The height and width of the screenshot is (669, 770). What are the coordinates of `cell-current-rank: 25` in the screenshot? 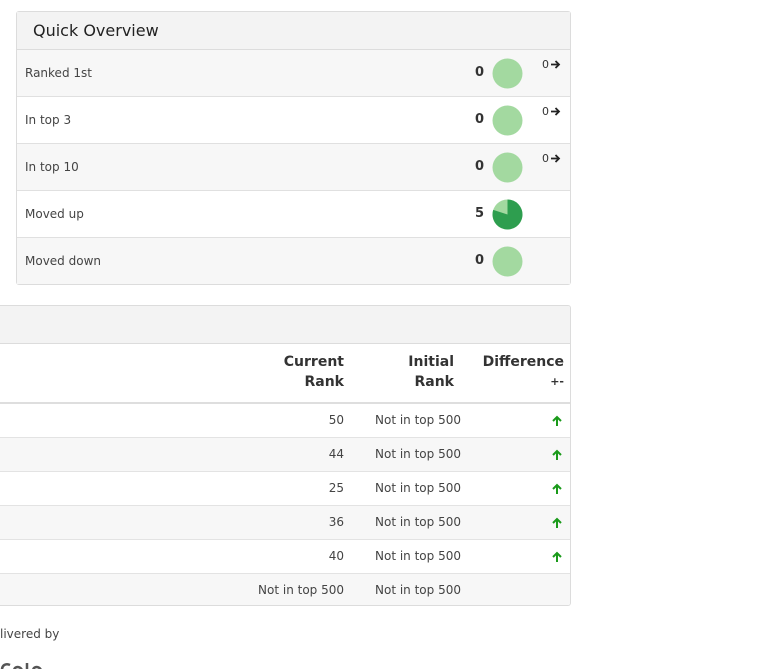 It's located at (336, 488).